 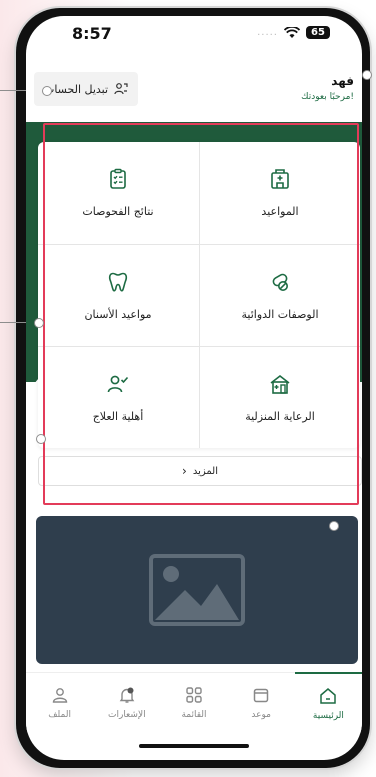 What do you see at coordinates (121, 89) in the screenshot?
I see `switch-user-icon` at bounding box center [121, 89].